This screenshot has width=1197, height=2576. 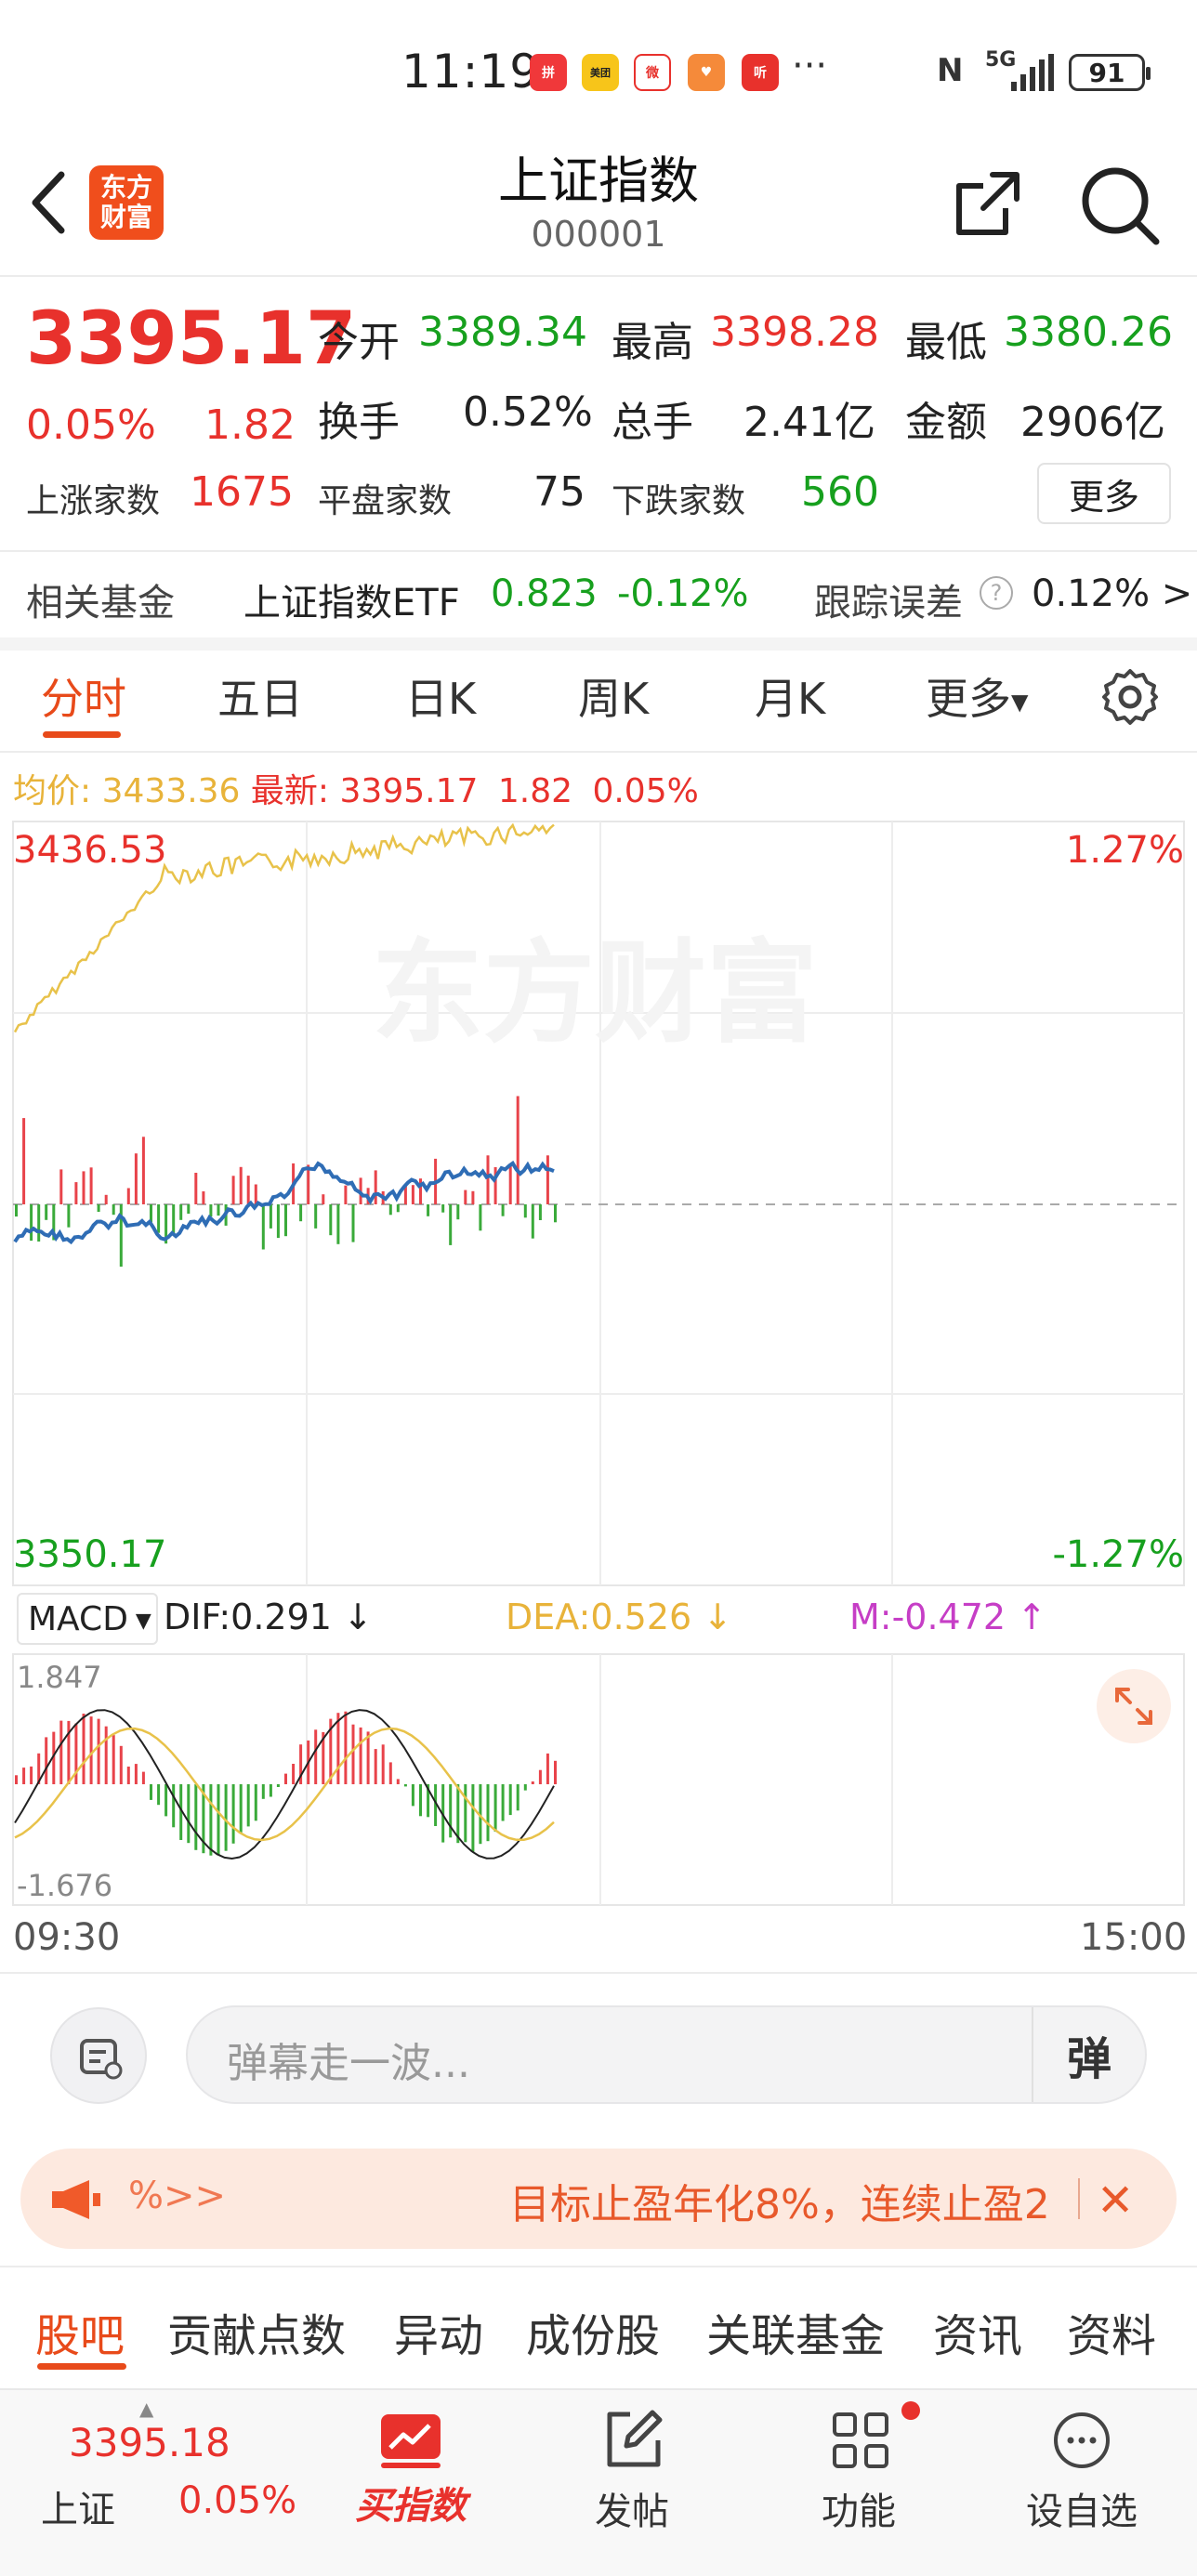 I want to click on trend-chart-icon, so click(x=411, y=2441).